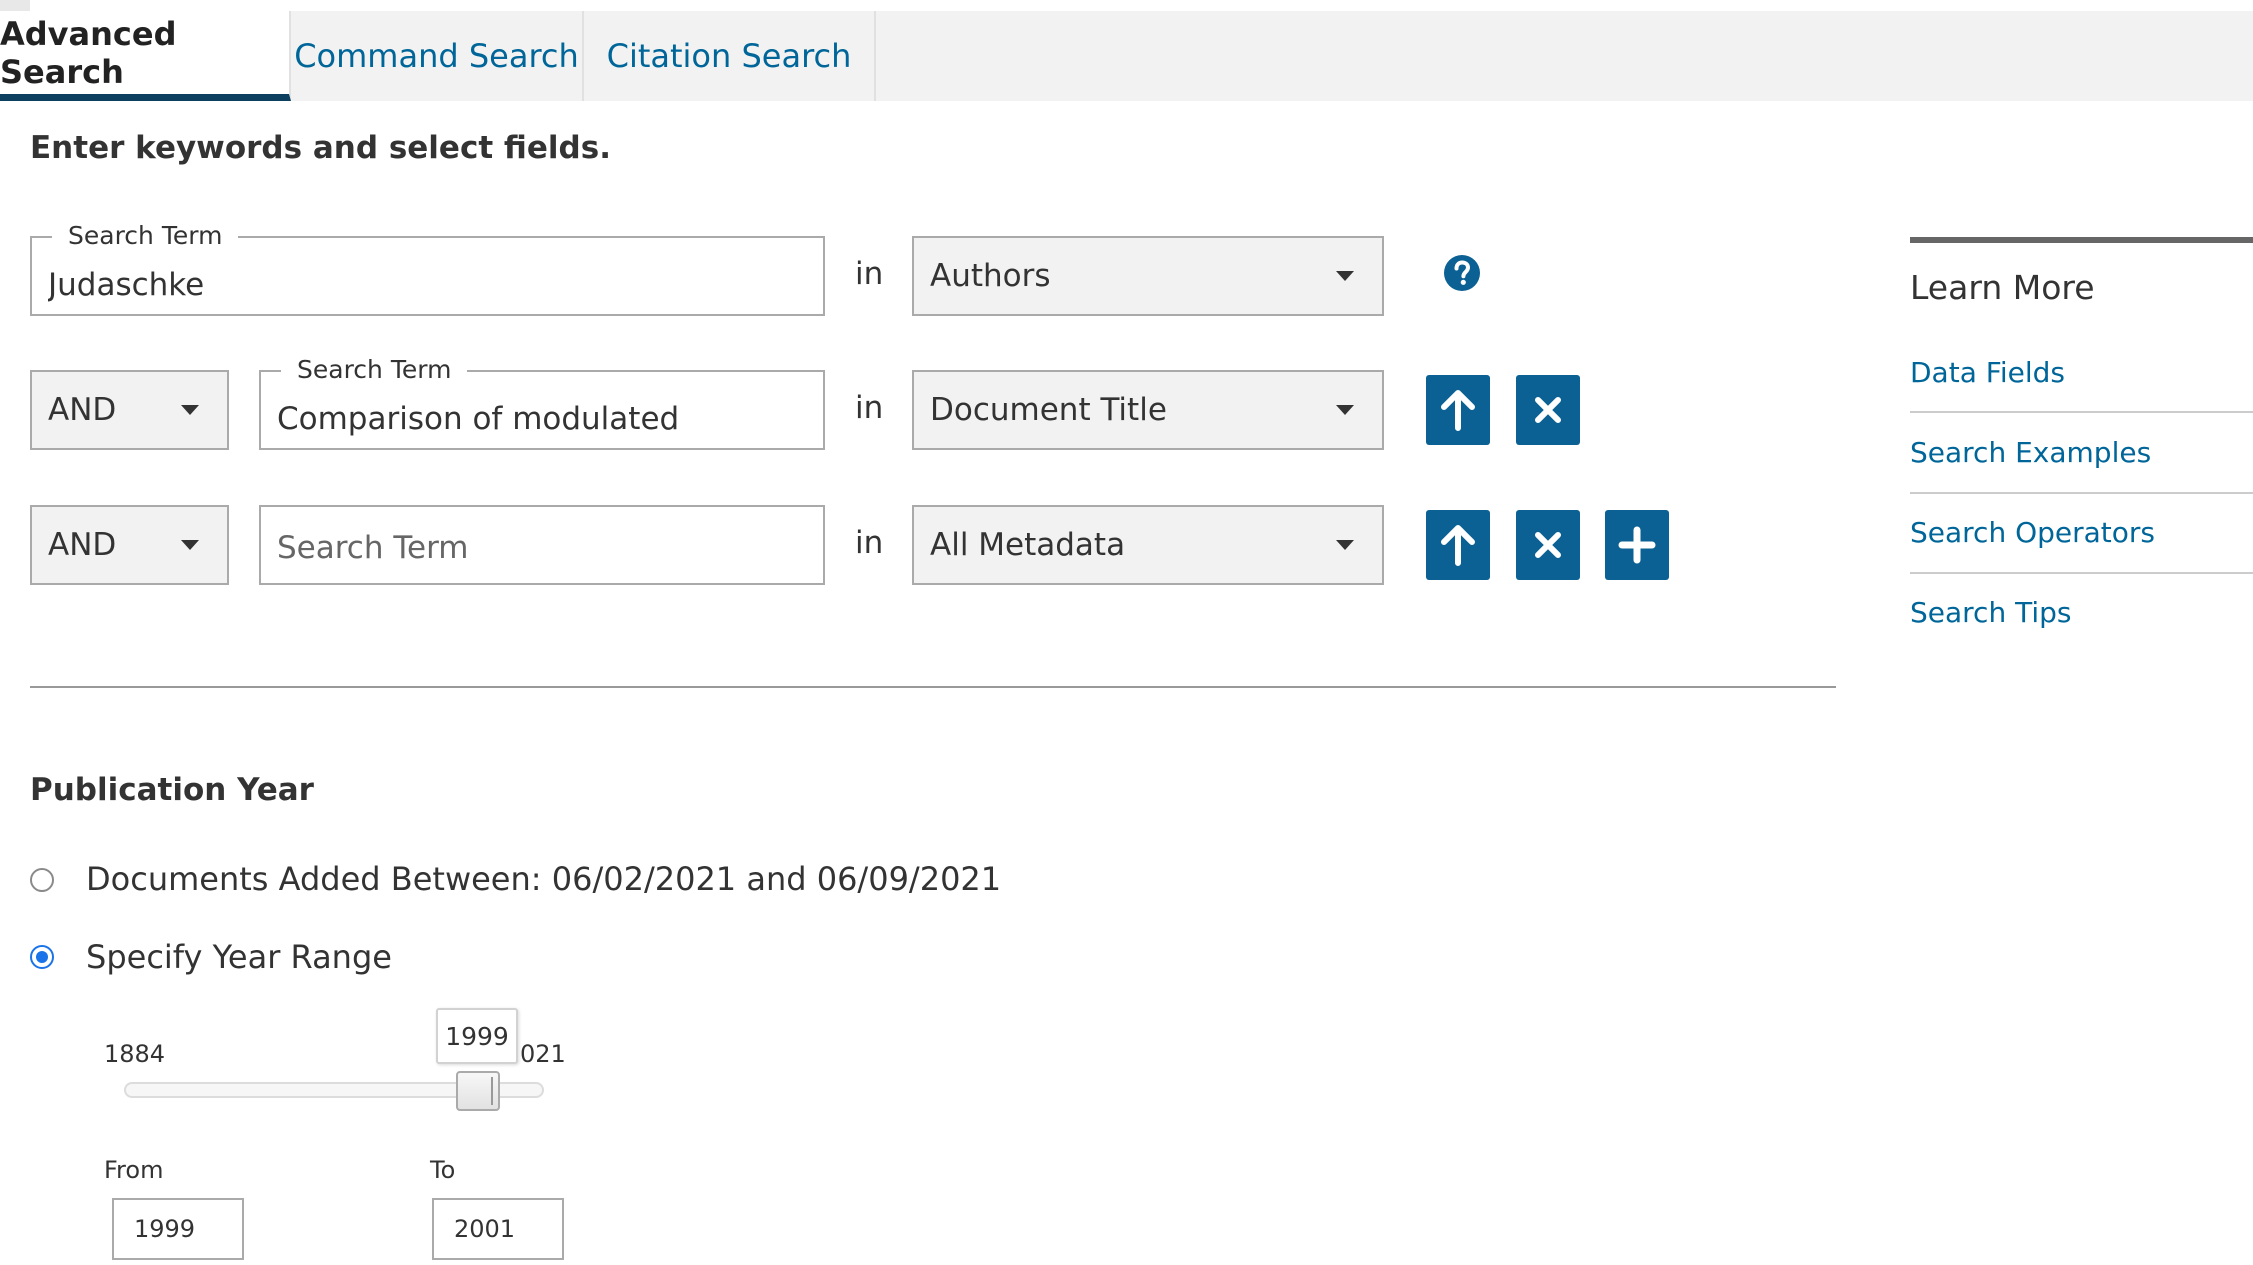 The image size is (2253, 1265). What do you see at coordinates (135, 1054) in the screenshot?
I see `slider-min-label: 1884` at bounding box center [135, 1054].